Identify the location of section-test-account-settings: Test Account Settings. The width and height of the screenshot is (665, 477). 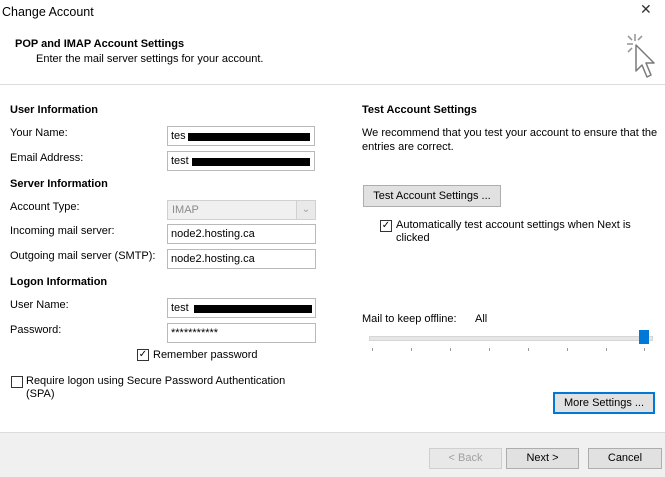
(419, 110).